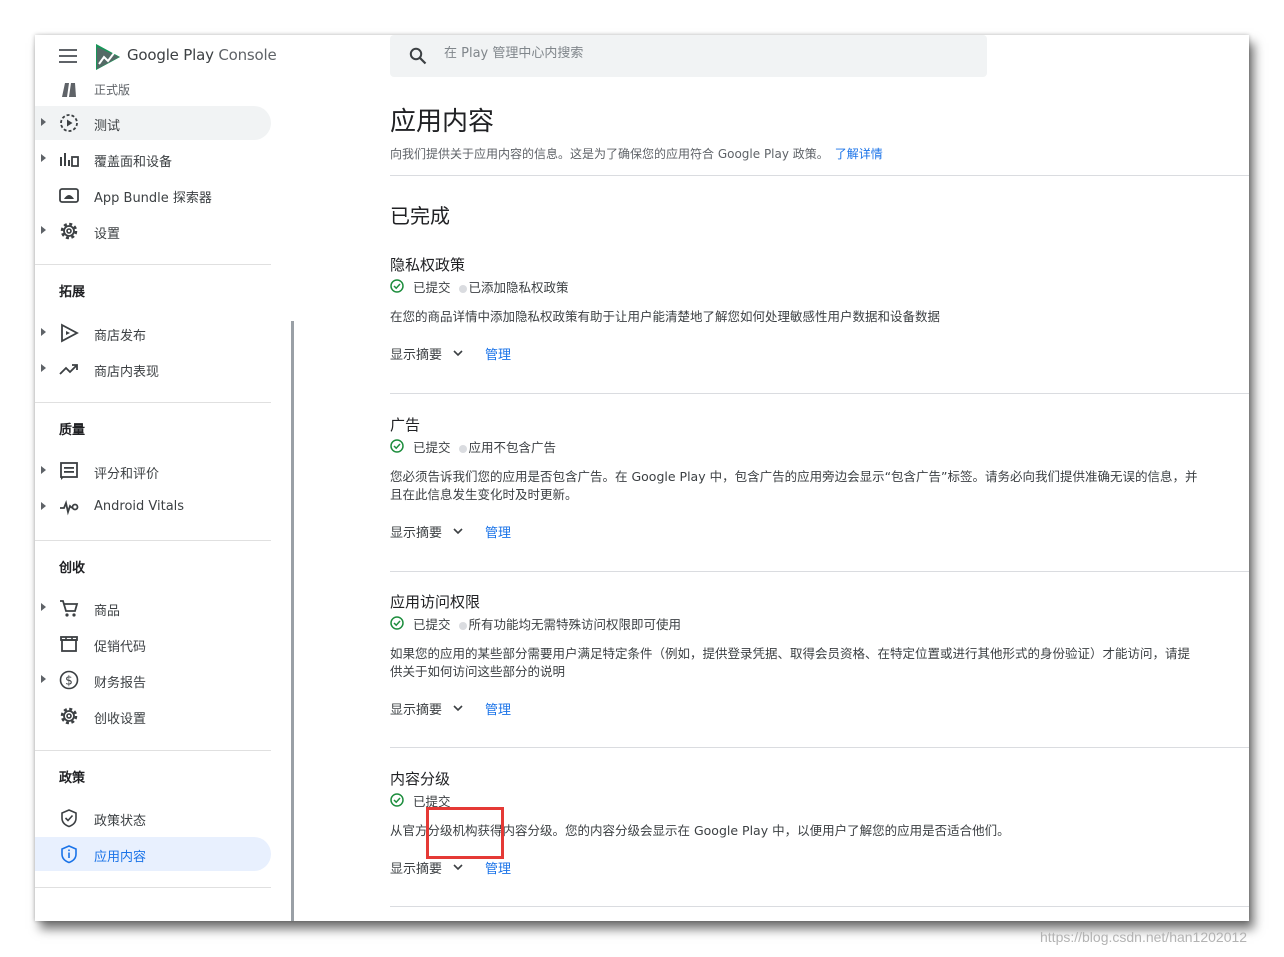  What do you see at coordinates (800, 868) in the screenshot?
I see `policy-actions: 显示摘要 管理` at bounding box center [800, 868].